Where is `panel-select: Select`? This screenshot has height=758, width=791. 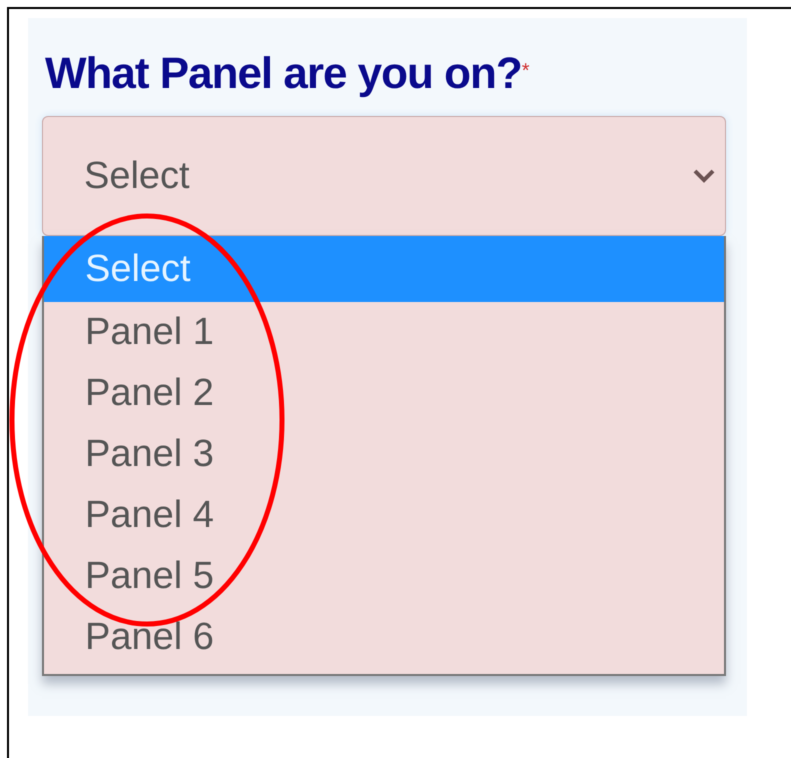 panel-select: Select is located at coordinates (384, 176).